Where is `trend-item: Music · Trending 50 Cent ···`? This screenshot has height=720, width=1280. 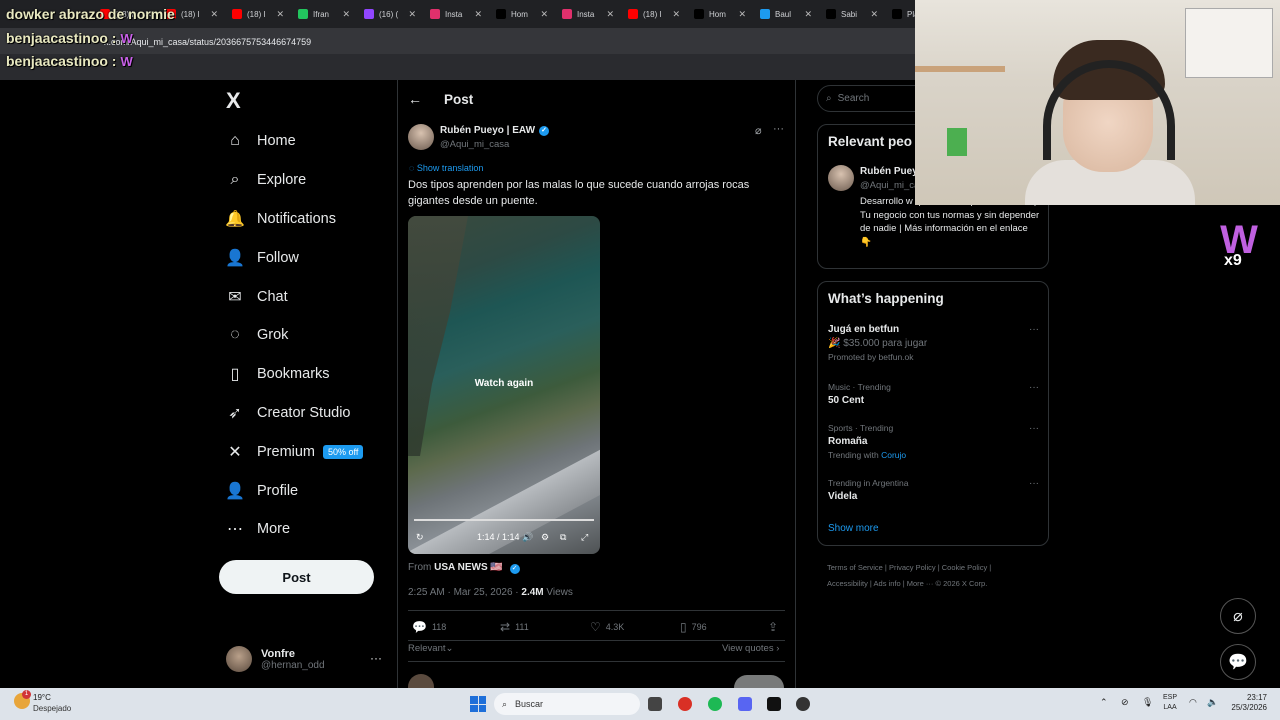
trend-item: Music · Trending 50 Cent ··· is located at coordinates (935, 394).